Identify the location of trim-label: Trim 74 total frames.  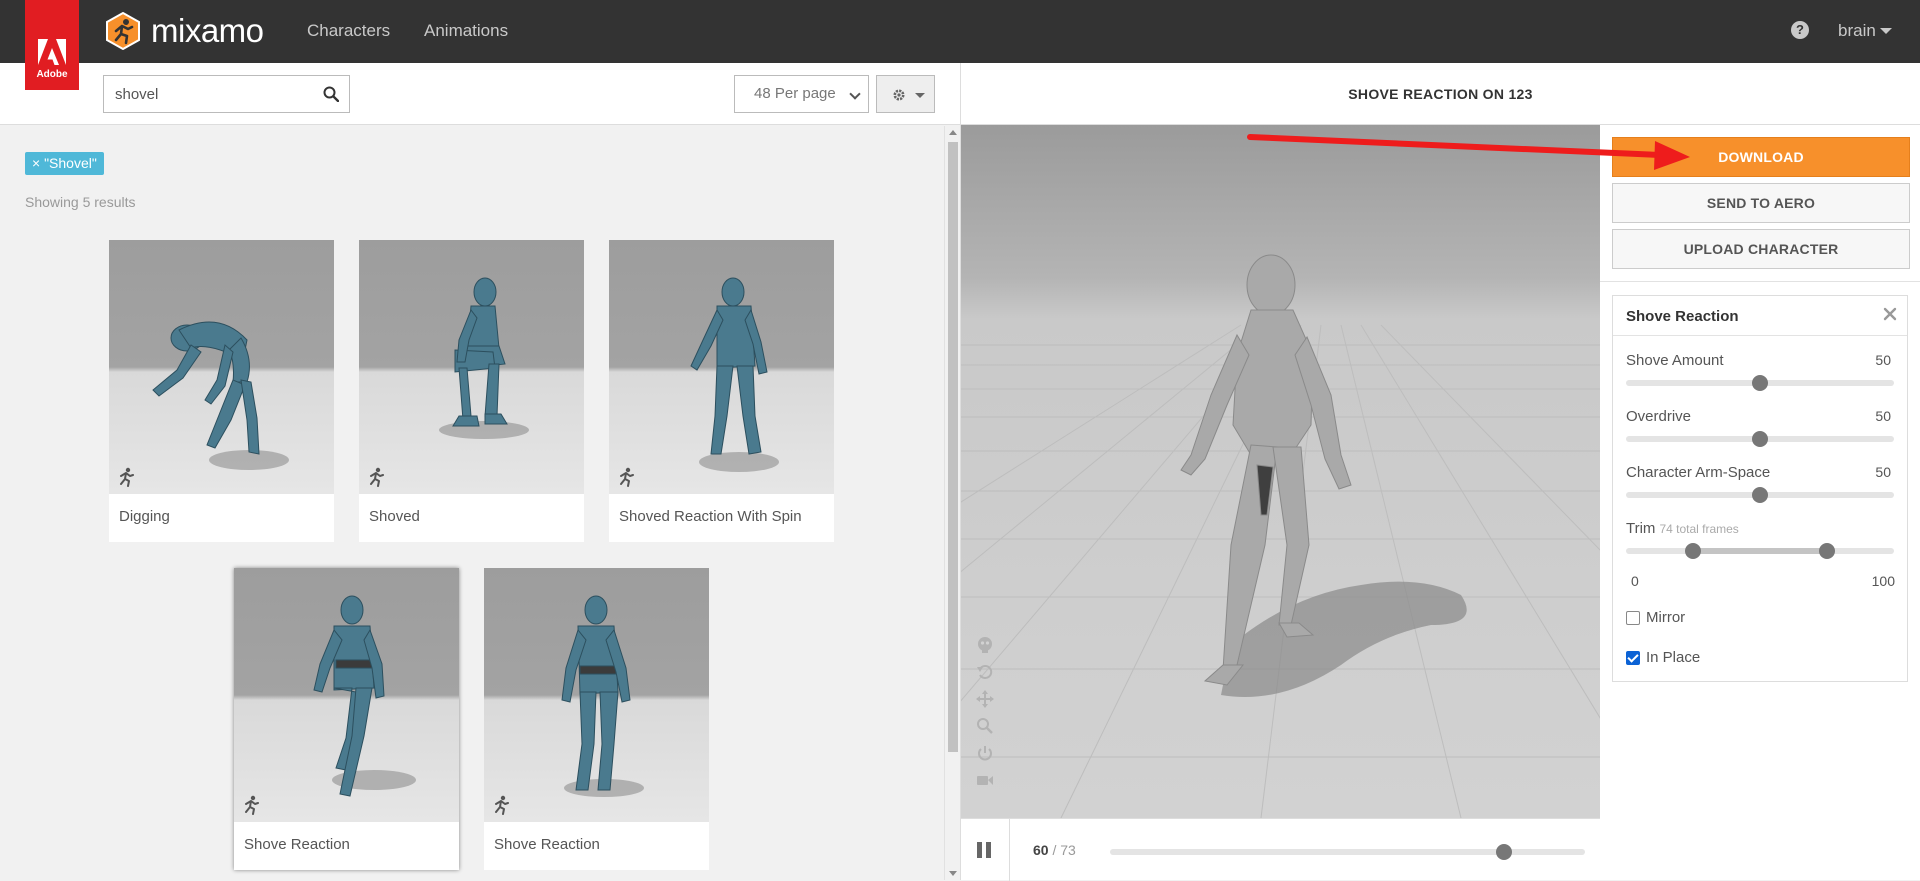
(1682, 528).